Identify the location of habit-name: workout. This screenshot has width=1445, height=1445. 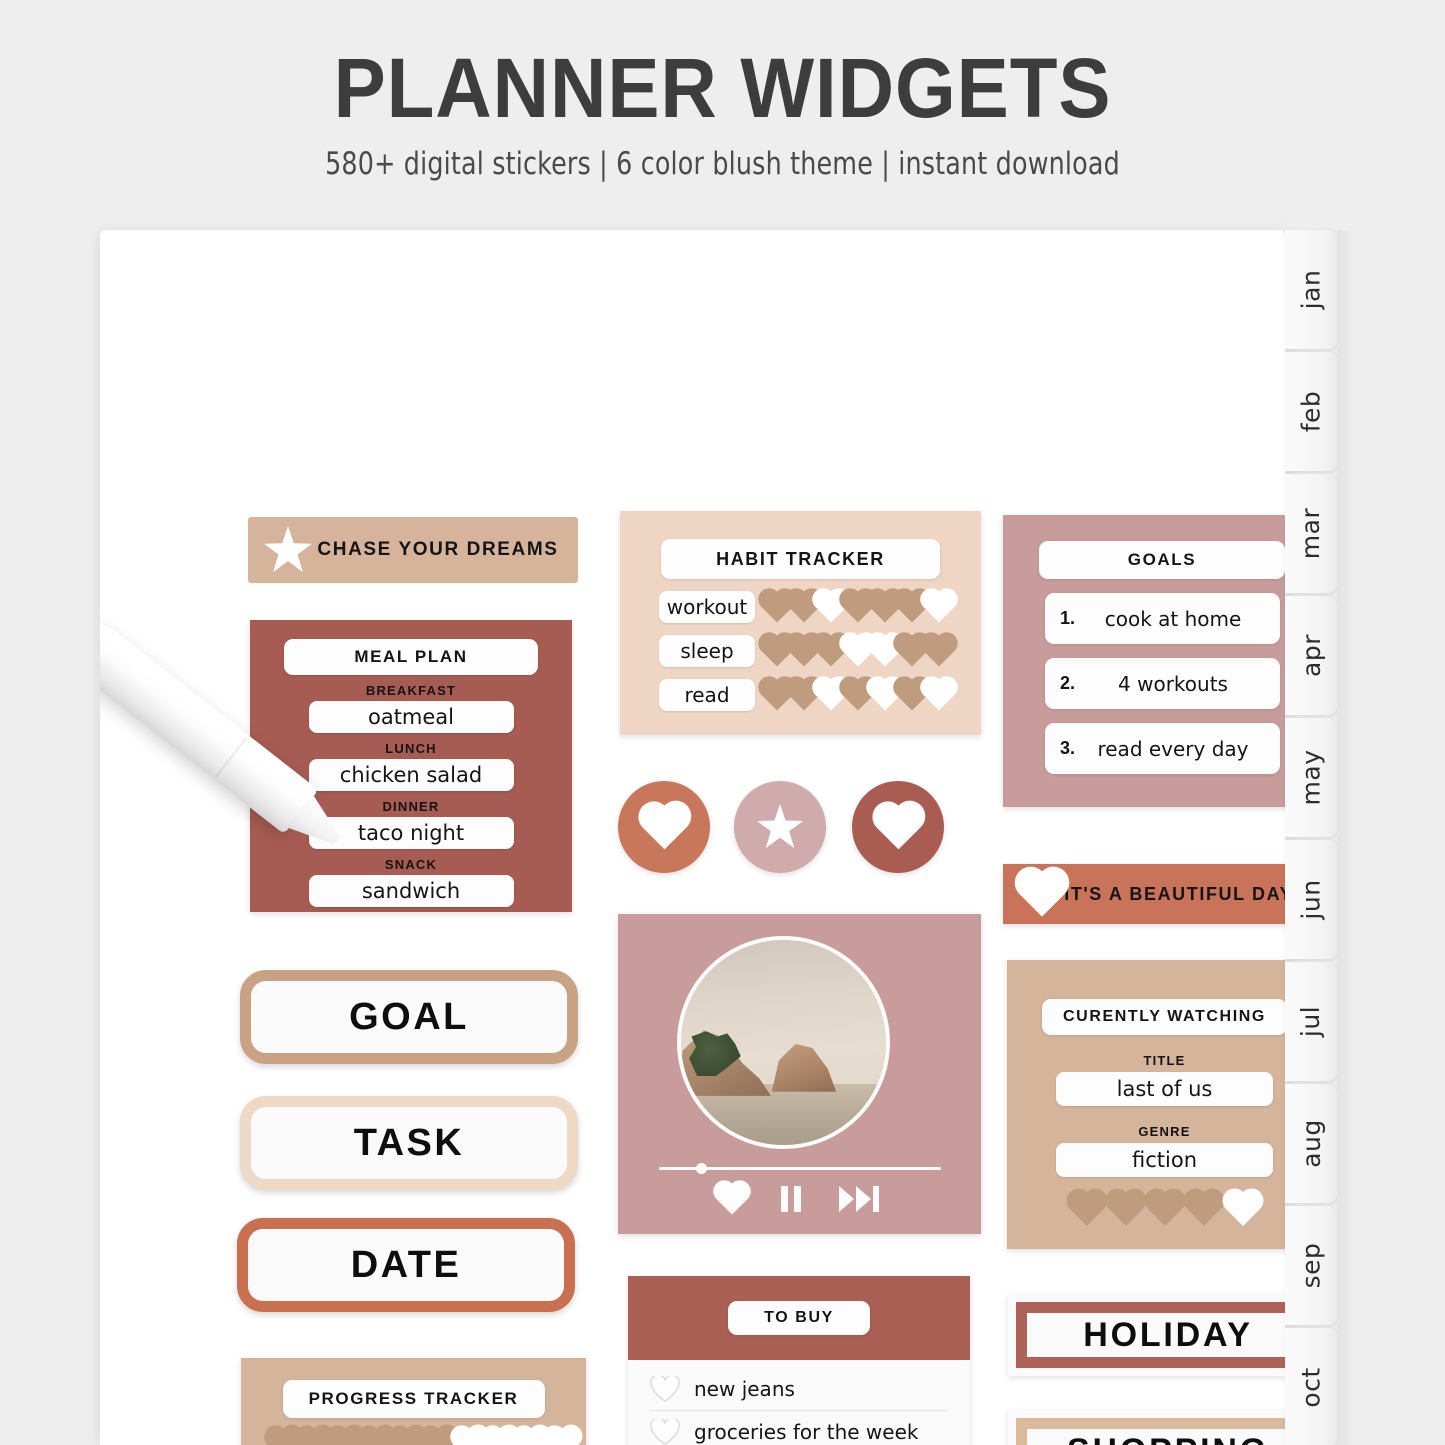
(707, 607).